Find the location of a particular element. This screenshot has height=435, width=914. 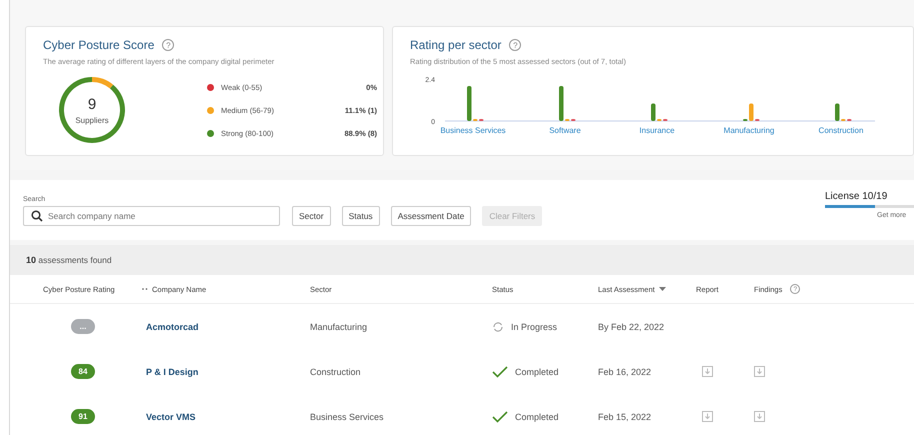

category-link: Software is located at coordinates (565, 130).